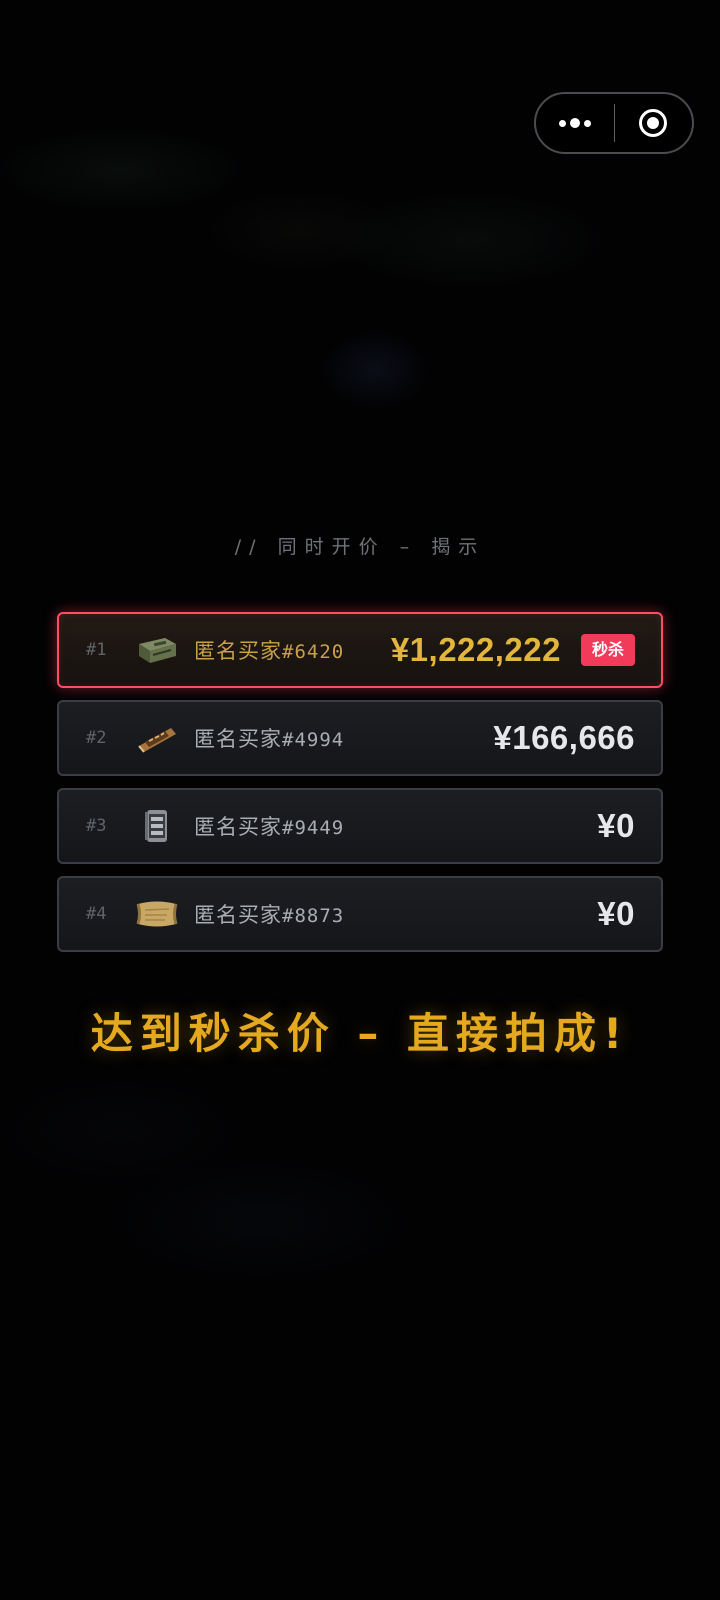 This screenshot has width=720, height=1600. What do you see at coordinates (375, 370) in the screenshot?
I see `background-glow-middle` at bounding box center [375, 370].